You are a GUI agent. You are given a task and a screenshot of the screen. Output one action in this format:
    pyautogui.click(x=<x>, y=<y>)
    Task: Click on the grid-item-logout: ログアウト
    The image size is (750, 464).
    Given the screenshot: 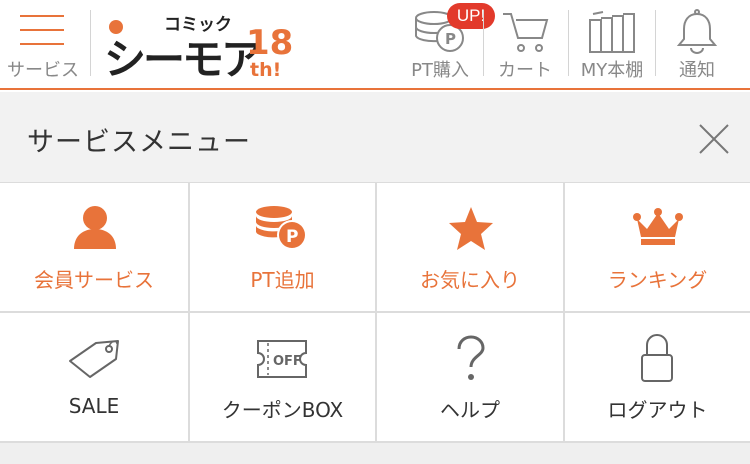 What is the action you would take?
    pyautogui.click(x=657, y=378)
    